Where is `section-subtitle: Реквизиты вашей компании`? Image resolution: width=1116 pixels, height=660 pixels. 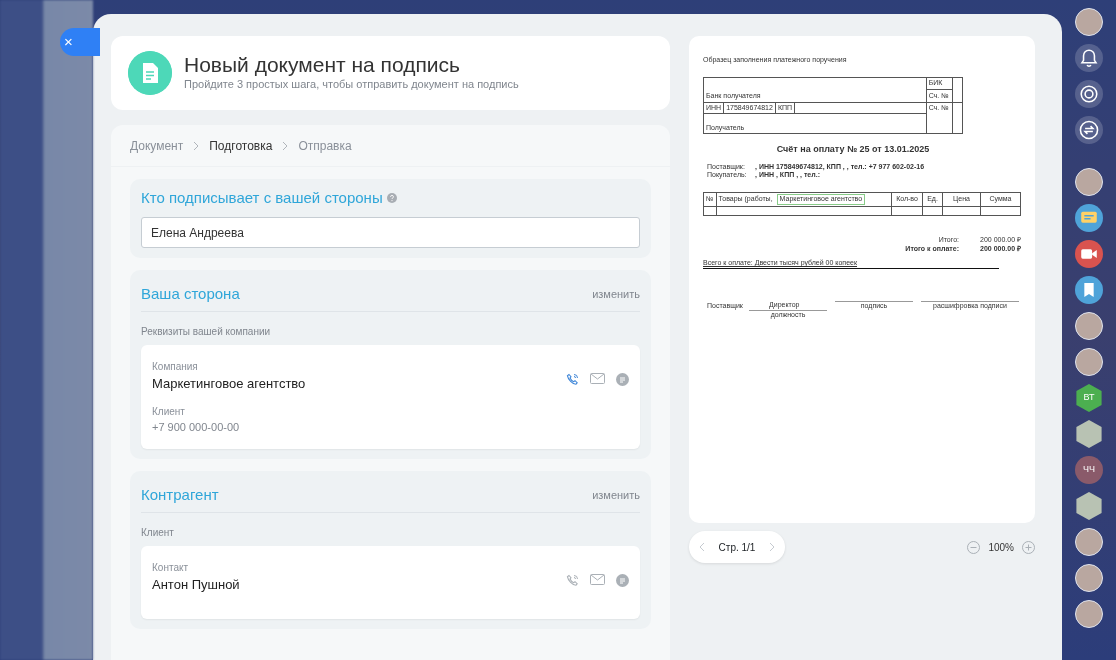 section-subtitle: Реквизиты вашей компании is located at coordinates (206, 332).